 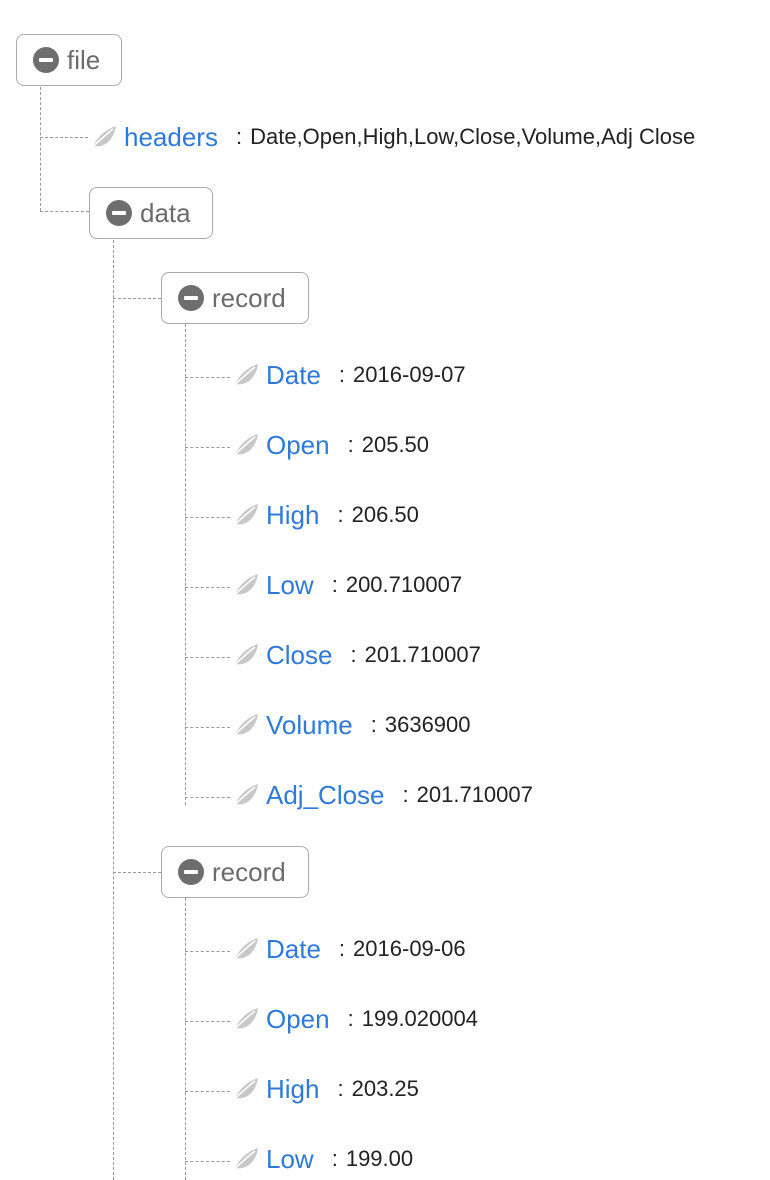 What do you see at coordinates (64, 137) in the screenshot?
I see `headers-connector` at bounding box center [64, 137].